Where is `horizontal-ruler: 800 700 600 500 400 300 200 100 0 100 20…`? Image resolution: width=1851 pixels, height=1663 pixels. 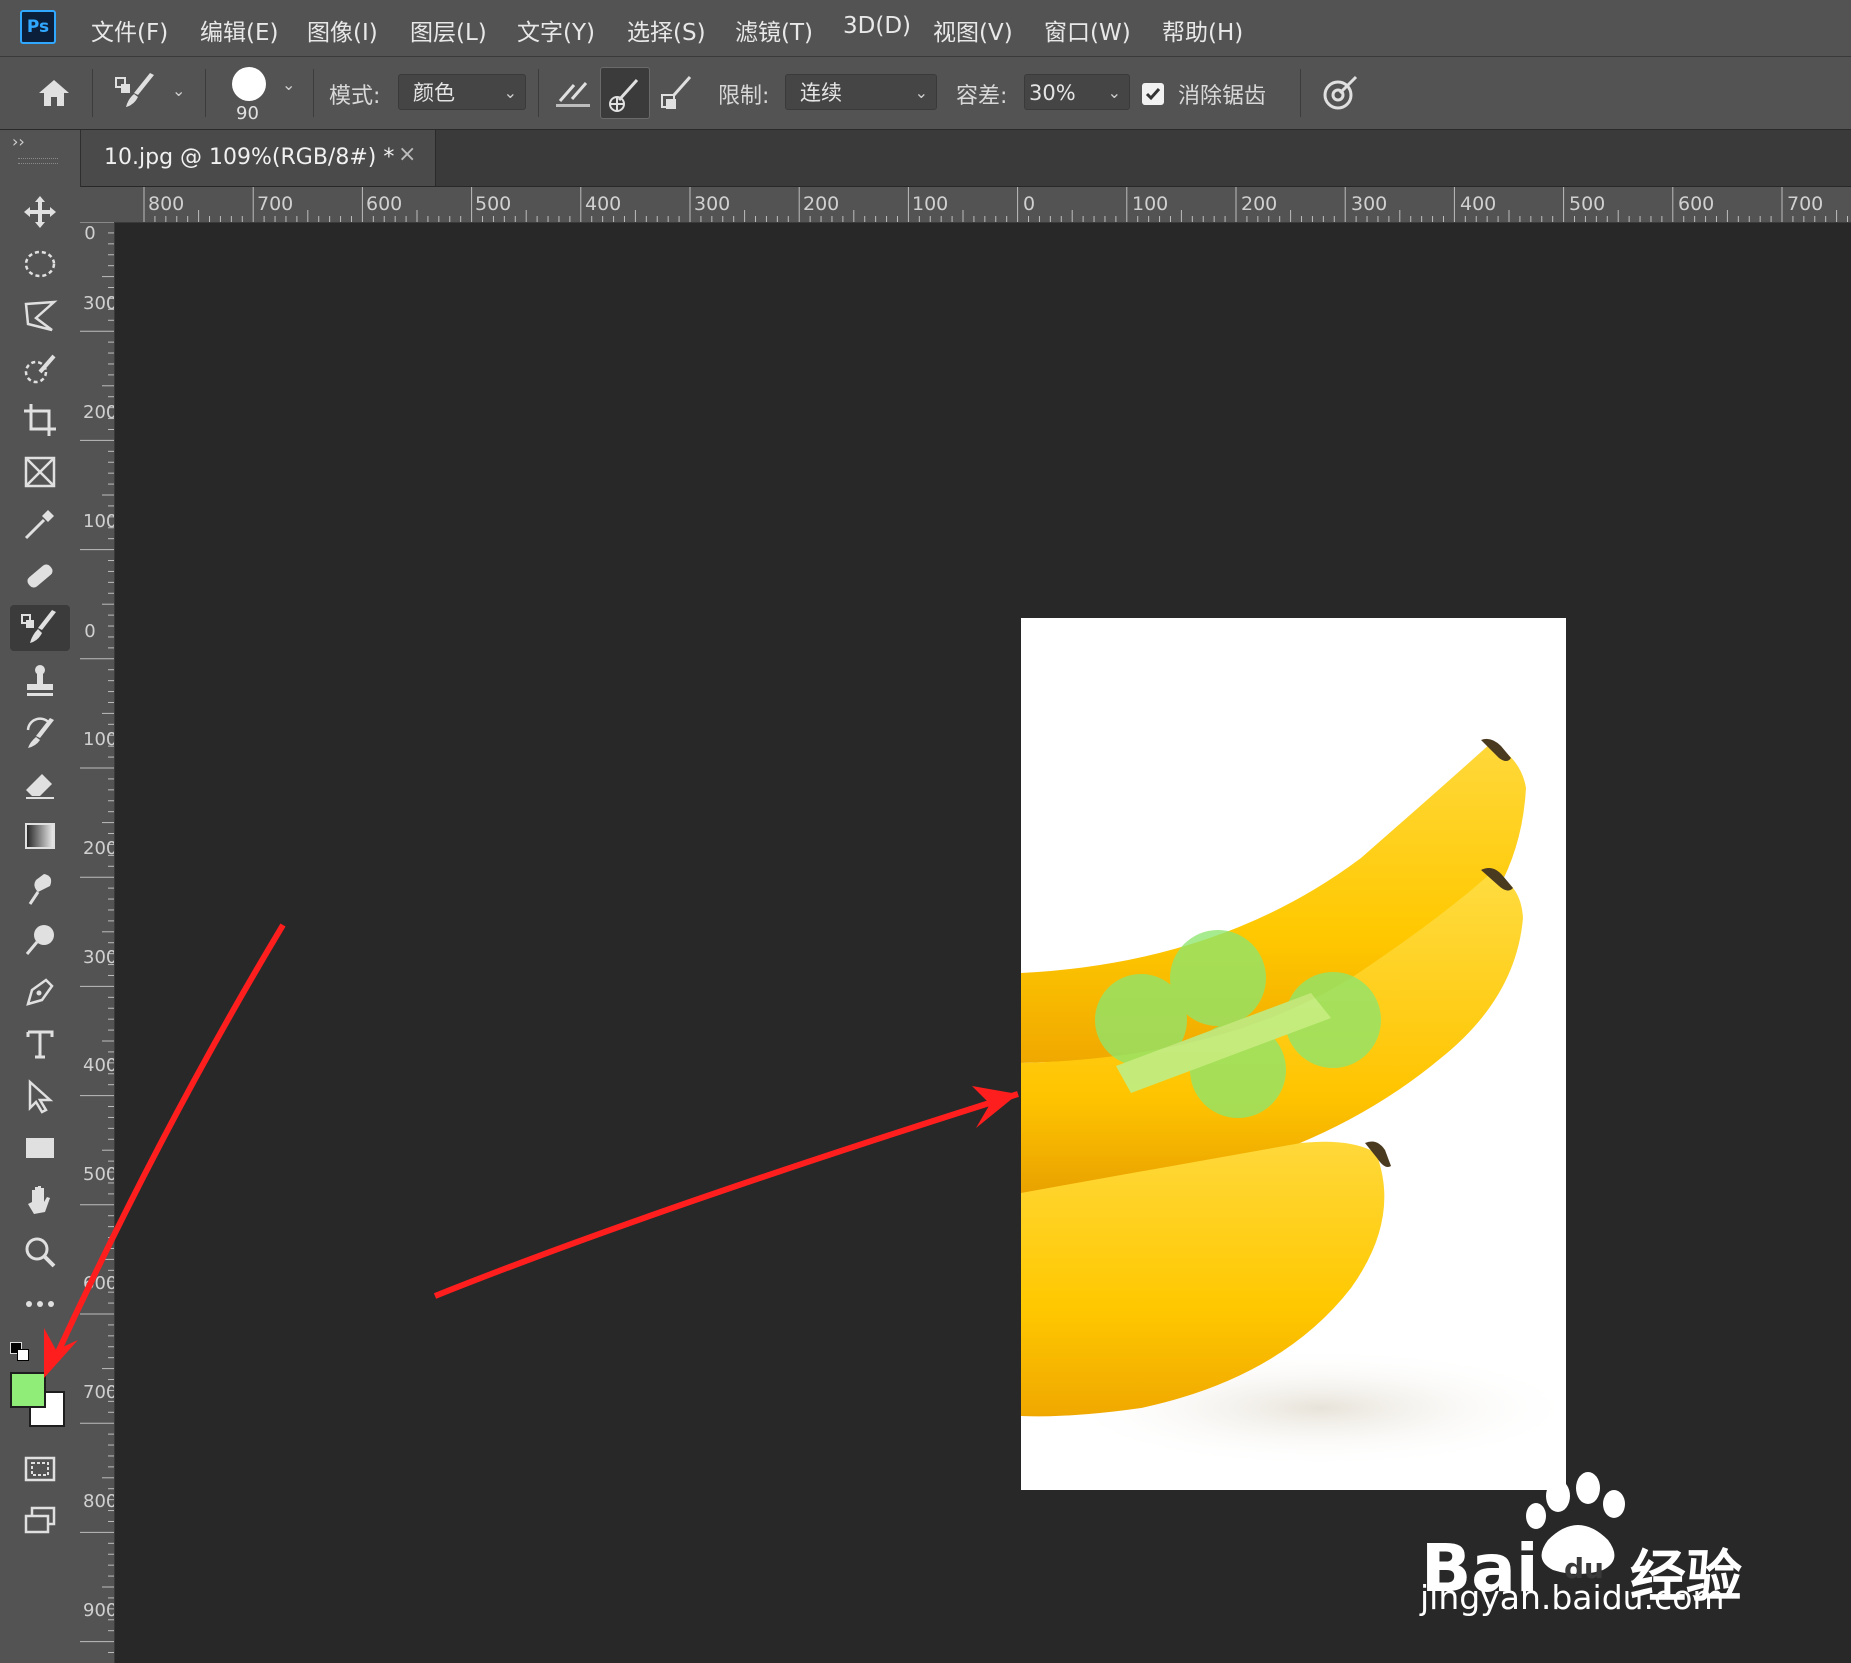
horizontal-ruler: 800 700 600 500 400 300 200 100 0 100 20… is located at coordinates (982, 205).